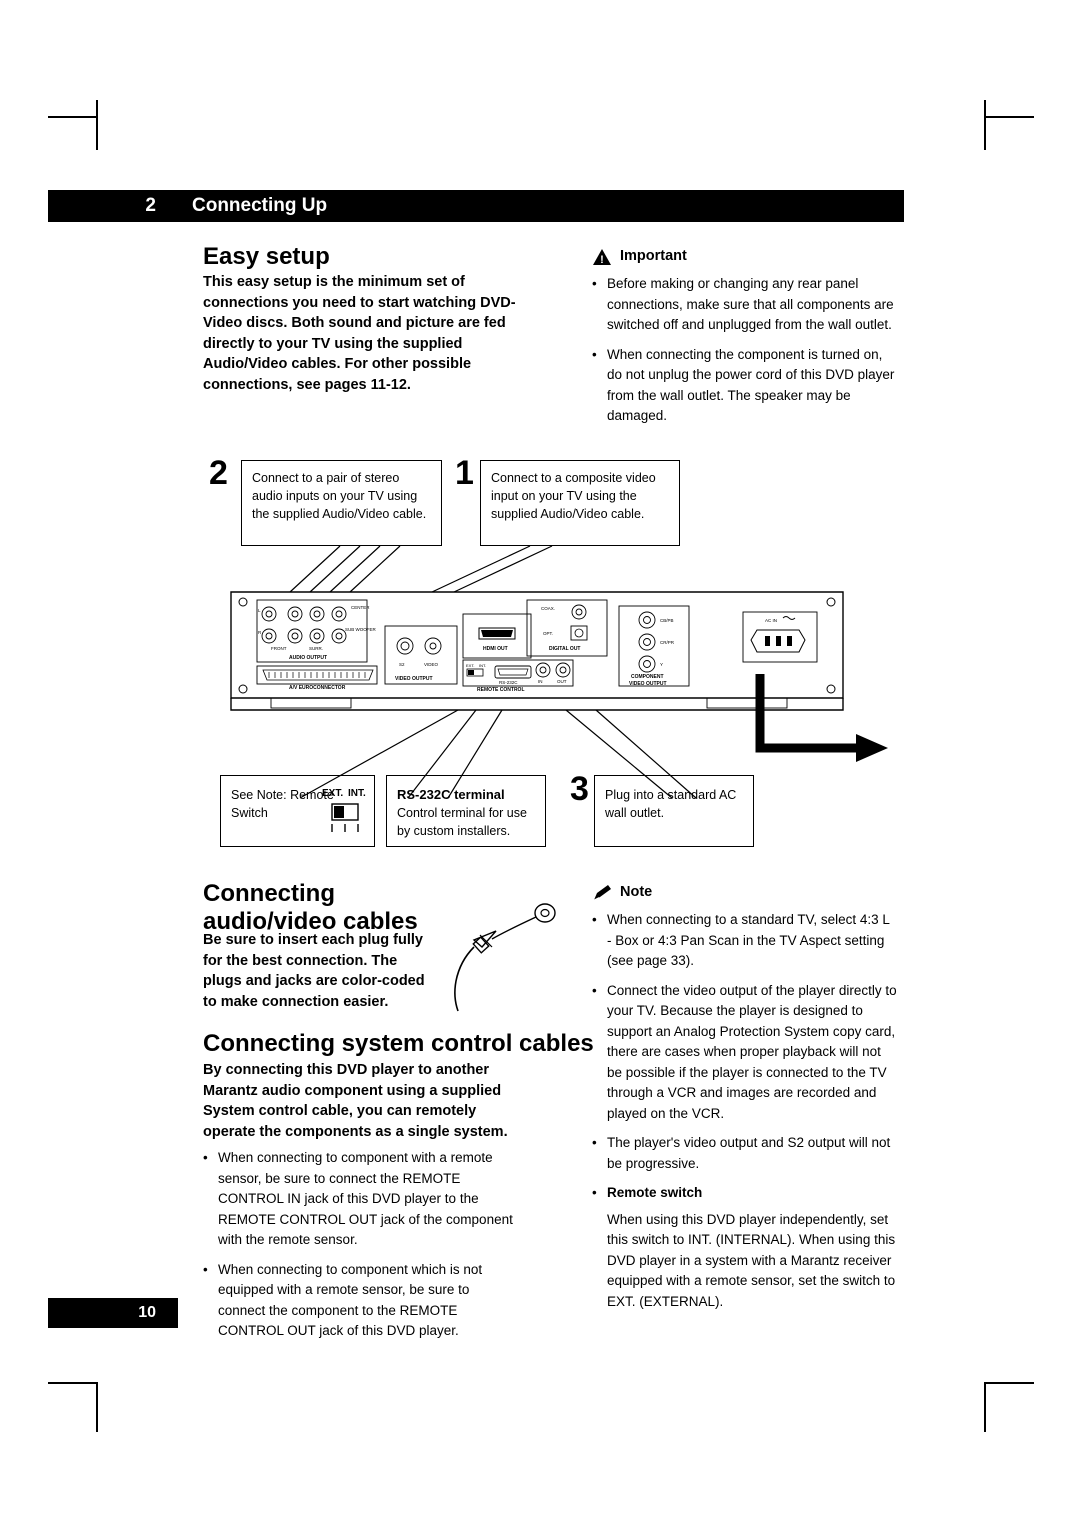  I want to click on crop-mark-top-left-h, so click(73, 117).